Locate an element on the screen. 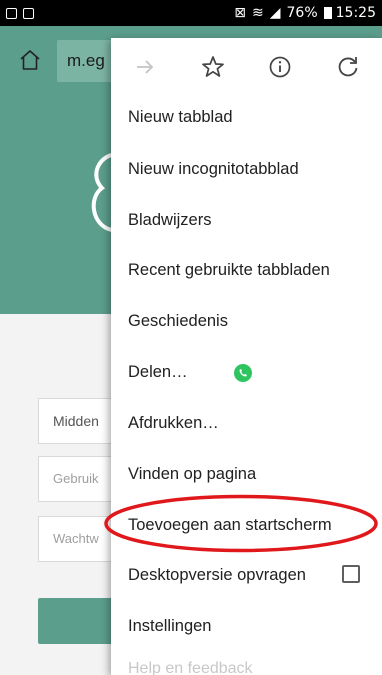  menu-item-request-desktop-site: Desktopversie opvragen is located at coordinates (217, 575).